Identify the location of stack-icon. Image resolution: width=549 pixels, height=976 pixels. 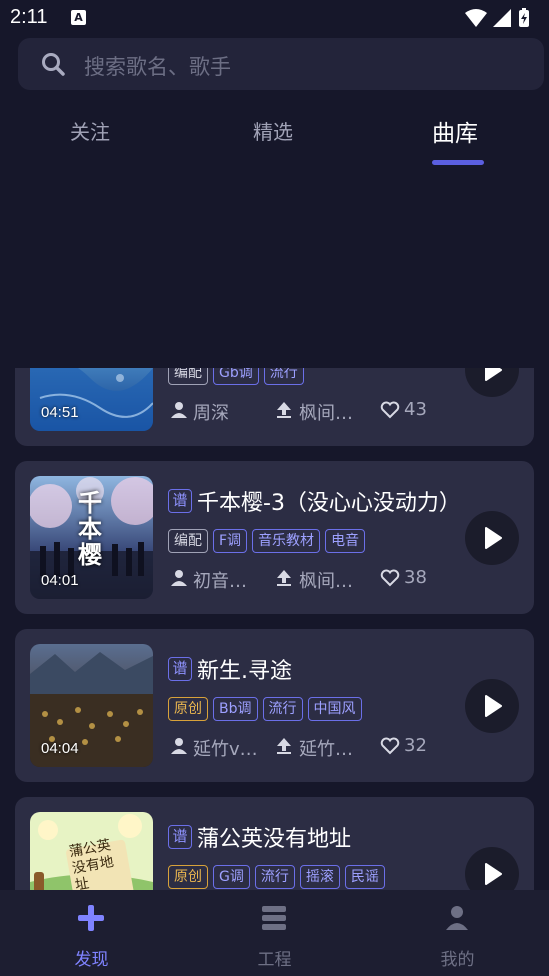
(274, 918).